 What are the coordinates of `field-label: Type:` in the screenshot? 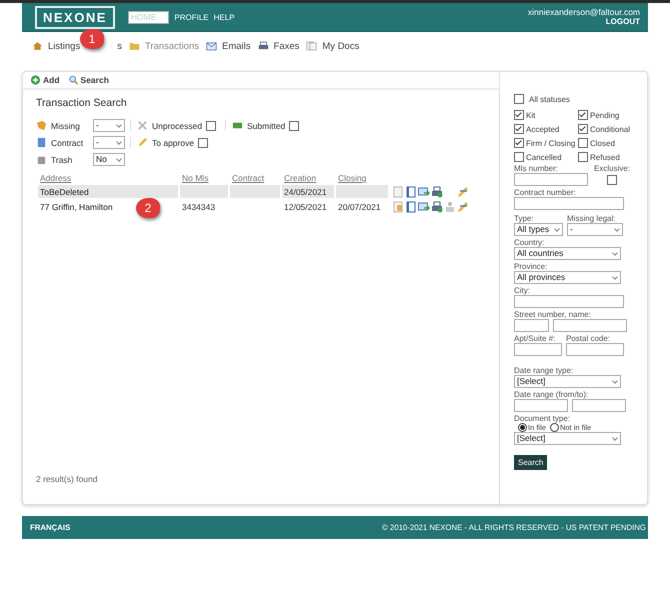 It's located at (524, 218).